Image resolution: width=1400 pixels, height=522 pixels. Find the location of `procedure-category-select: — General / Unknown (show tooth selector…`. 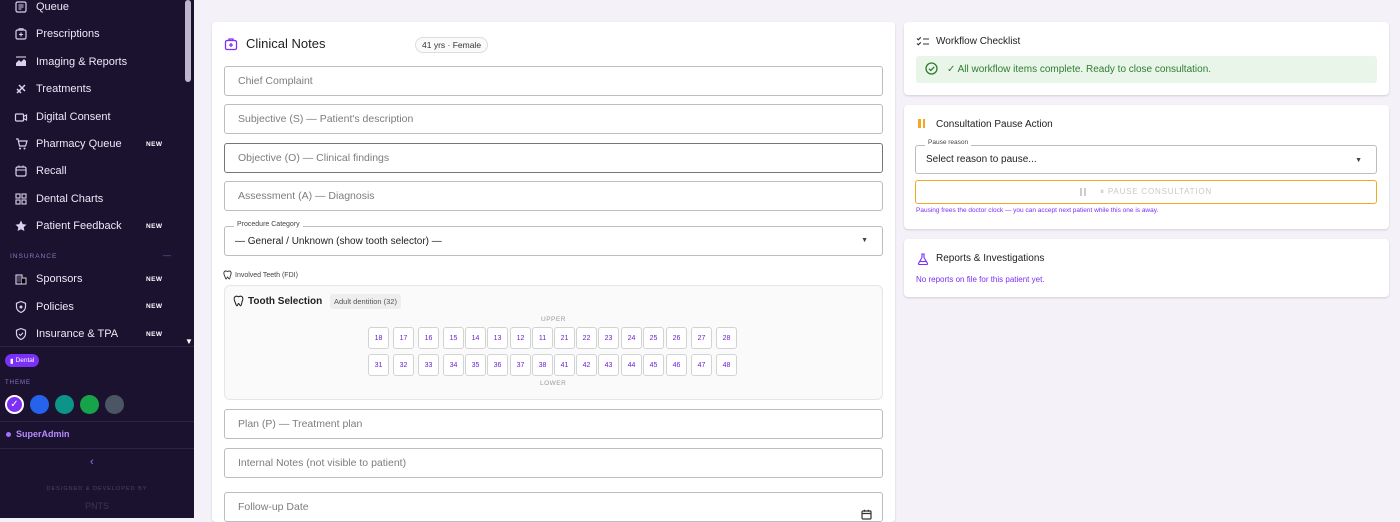

procedure-category-select: — General / Unknown (show tooth selector… is located at coordinates (553, 241).